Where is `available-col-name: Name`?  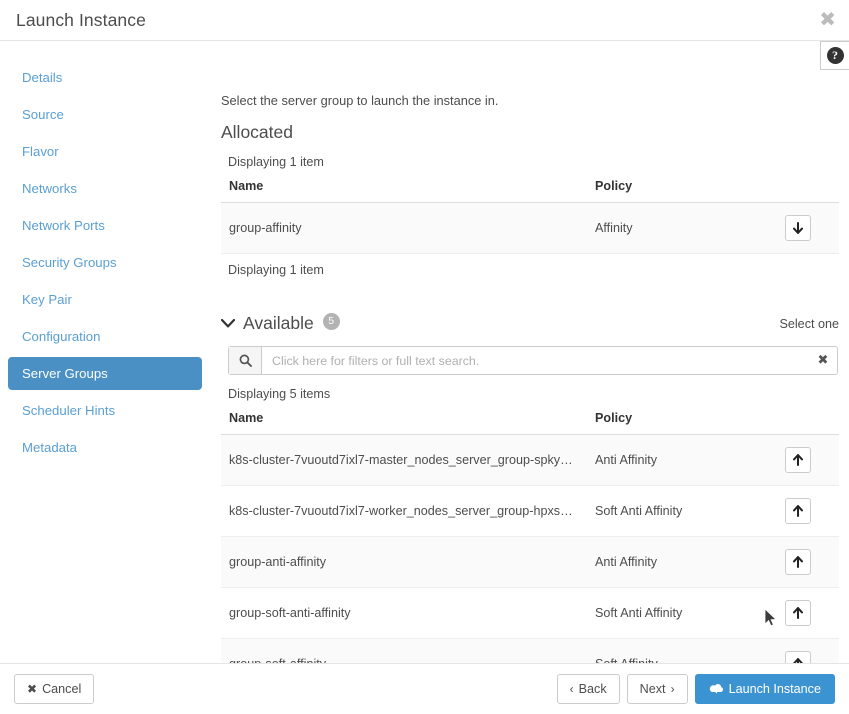
available-col-name: Name is located at coordinates (404, 421).